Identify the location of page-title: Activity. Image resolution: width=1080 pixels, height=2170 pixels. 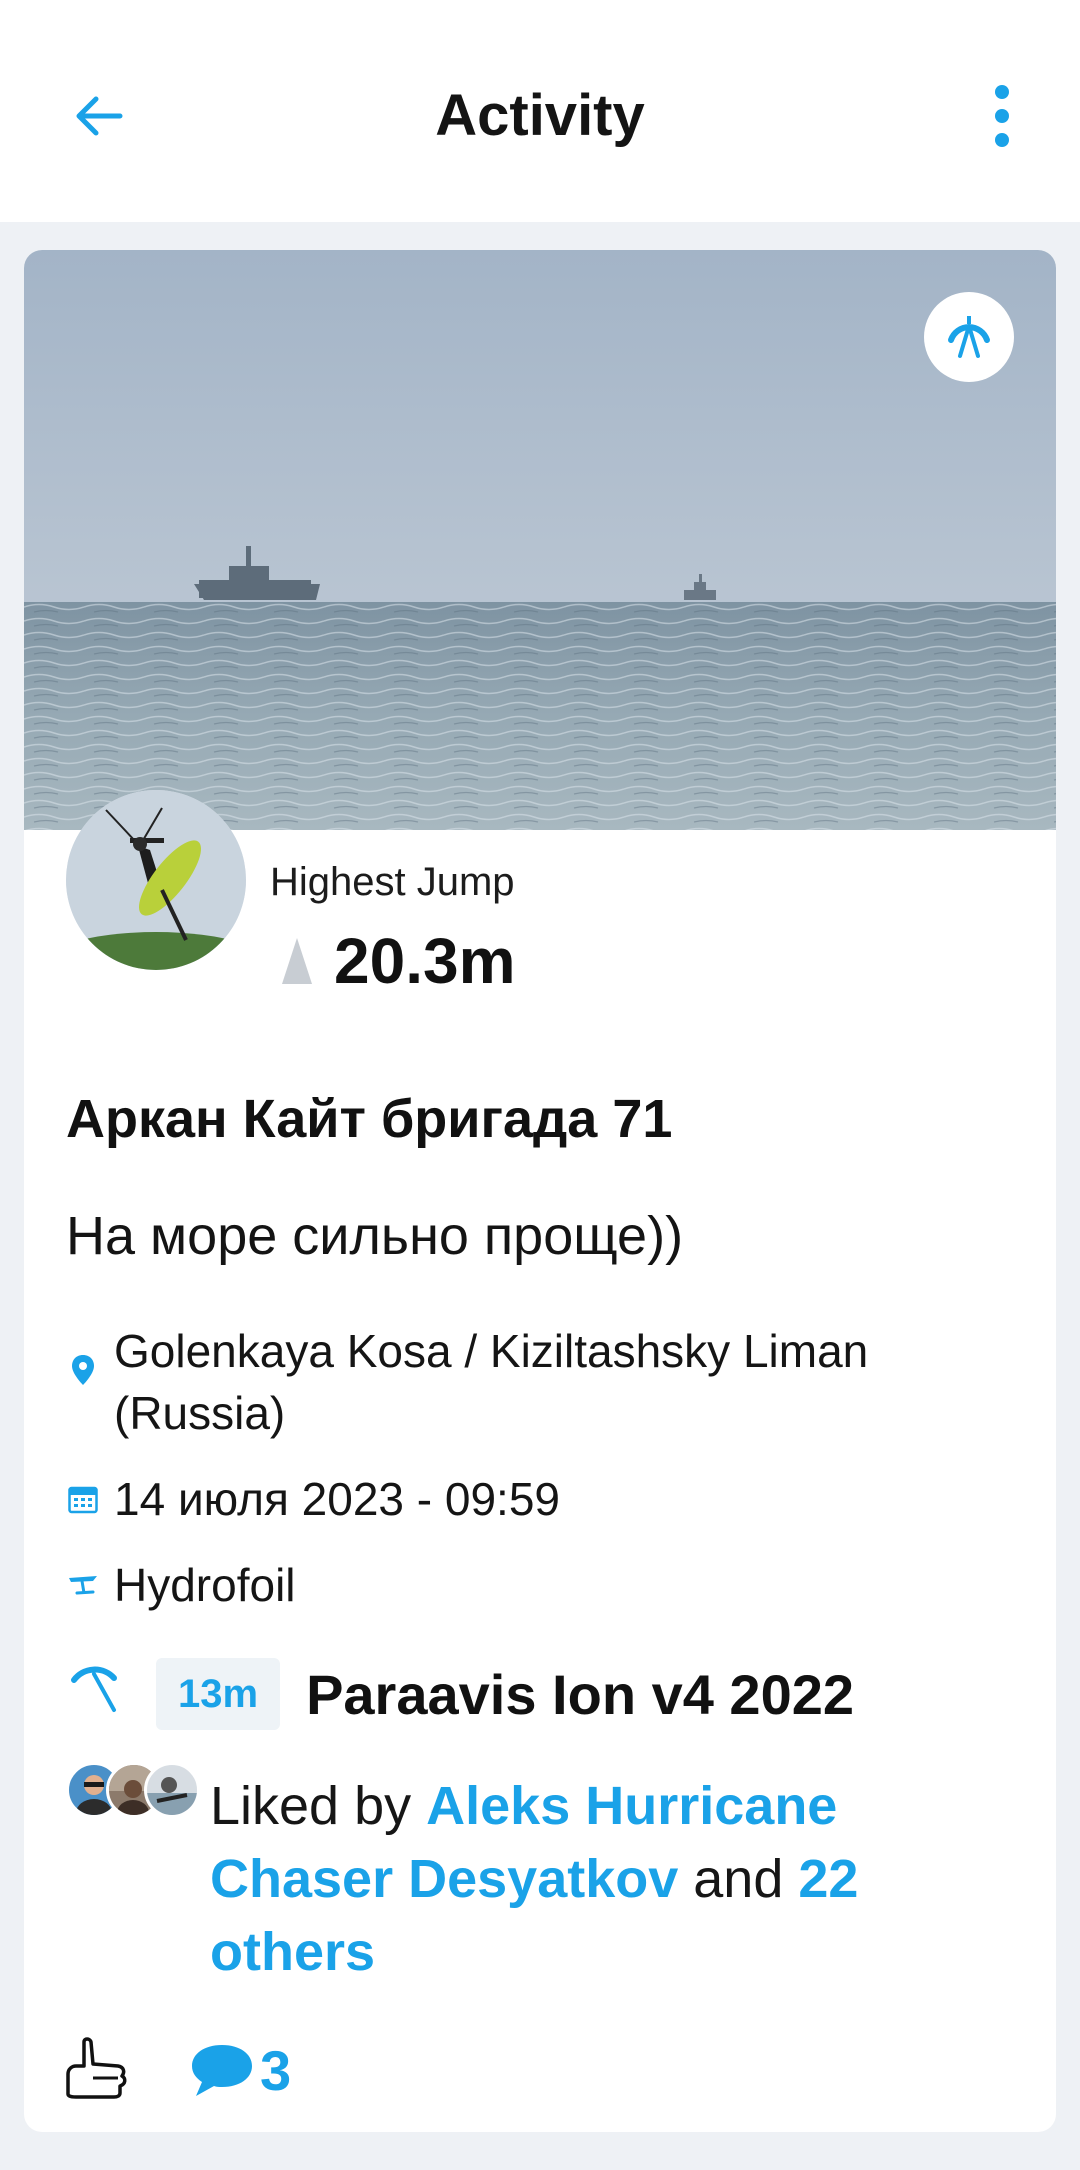
(540, 115).